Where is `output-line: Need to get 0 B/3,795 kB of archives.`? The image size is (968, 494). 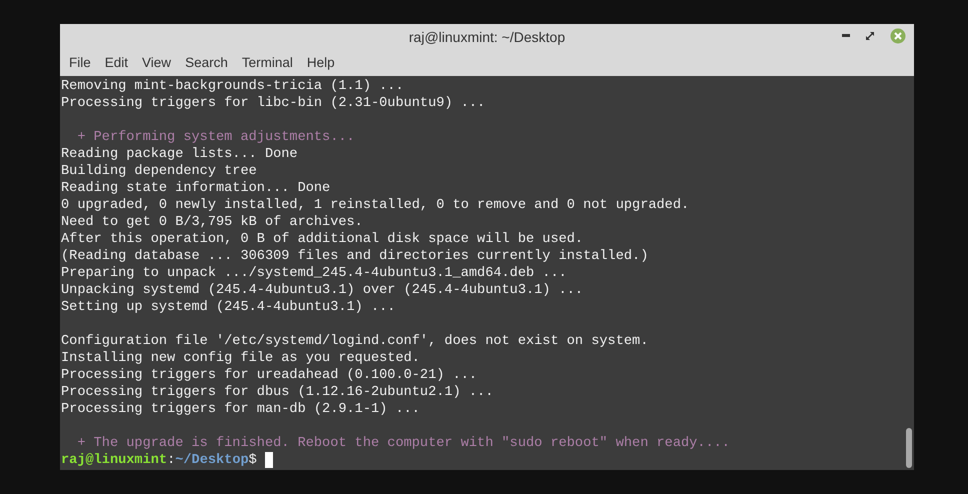 output-line: Need to get 0 B/3,795 kB of archives. is located at coordinates (212, 222).